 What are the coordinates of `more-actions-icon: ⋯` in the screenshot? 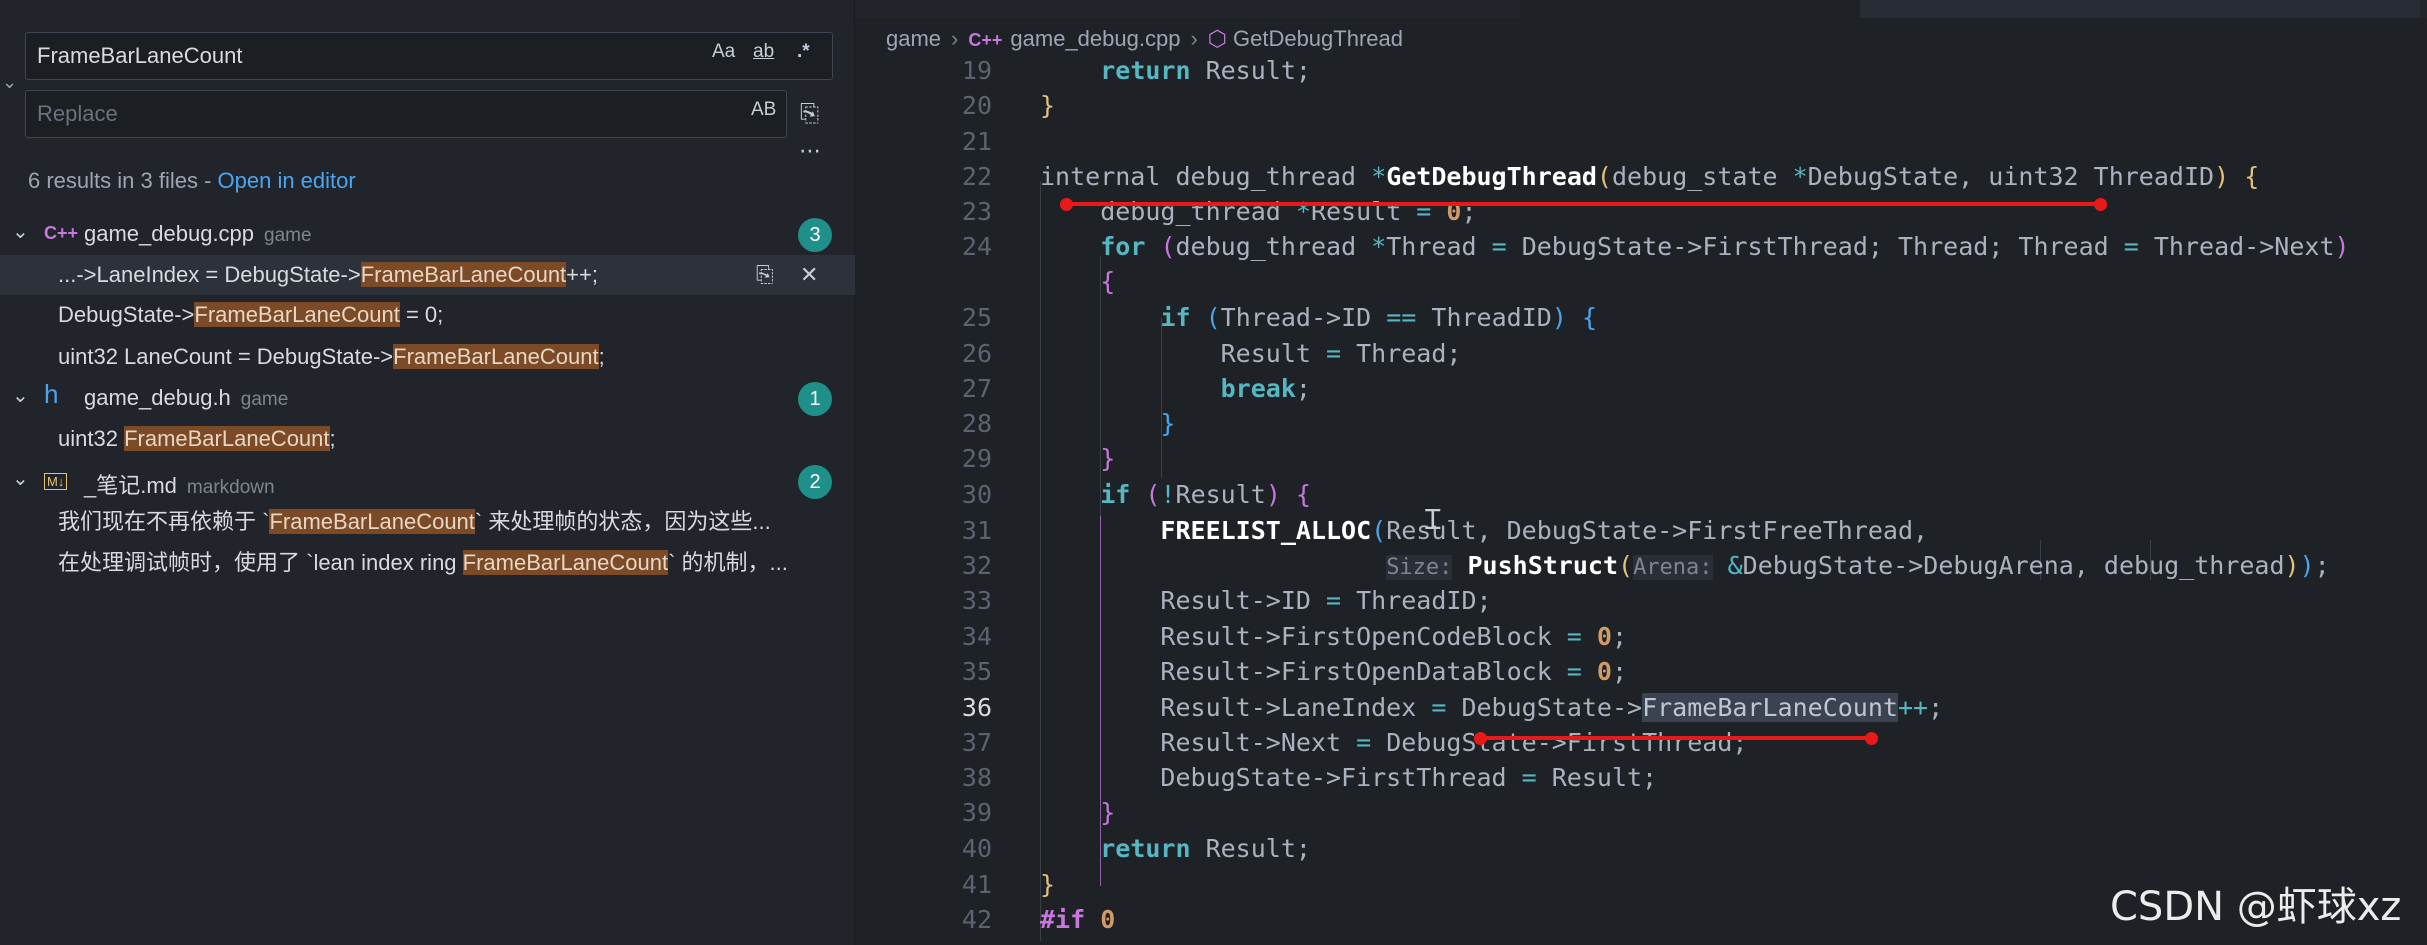 It's located at (810, 151).